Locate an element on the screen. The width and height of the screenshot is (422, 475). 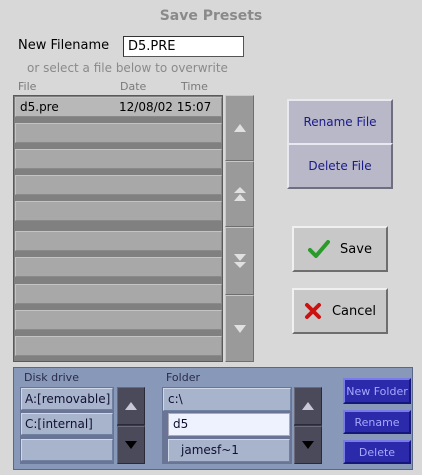
page-down-button is located at coordinates (239, 261).